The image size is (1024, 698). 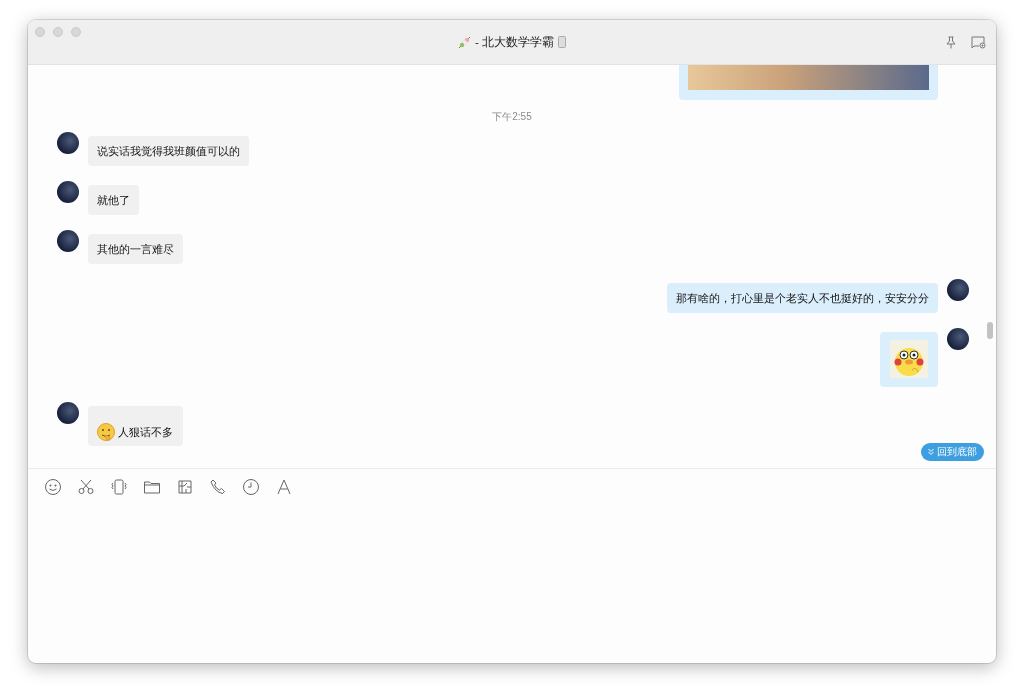 I want to click on duck-sticker-drawing, so click(x=909, y=359).